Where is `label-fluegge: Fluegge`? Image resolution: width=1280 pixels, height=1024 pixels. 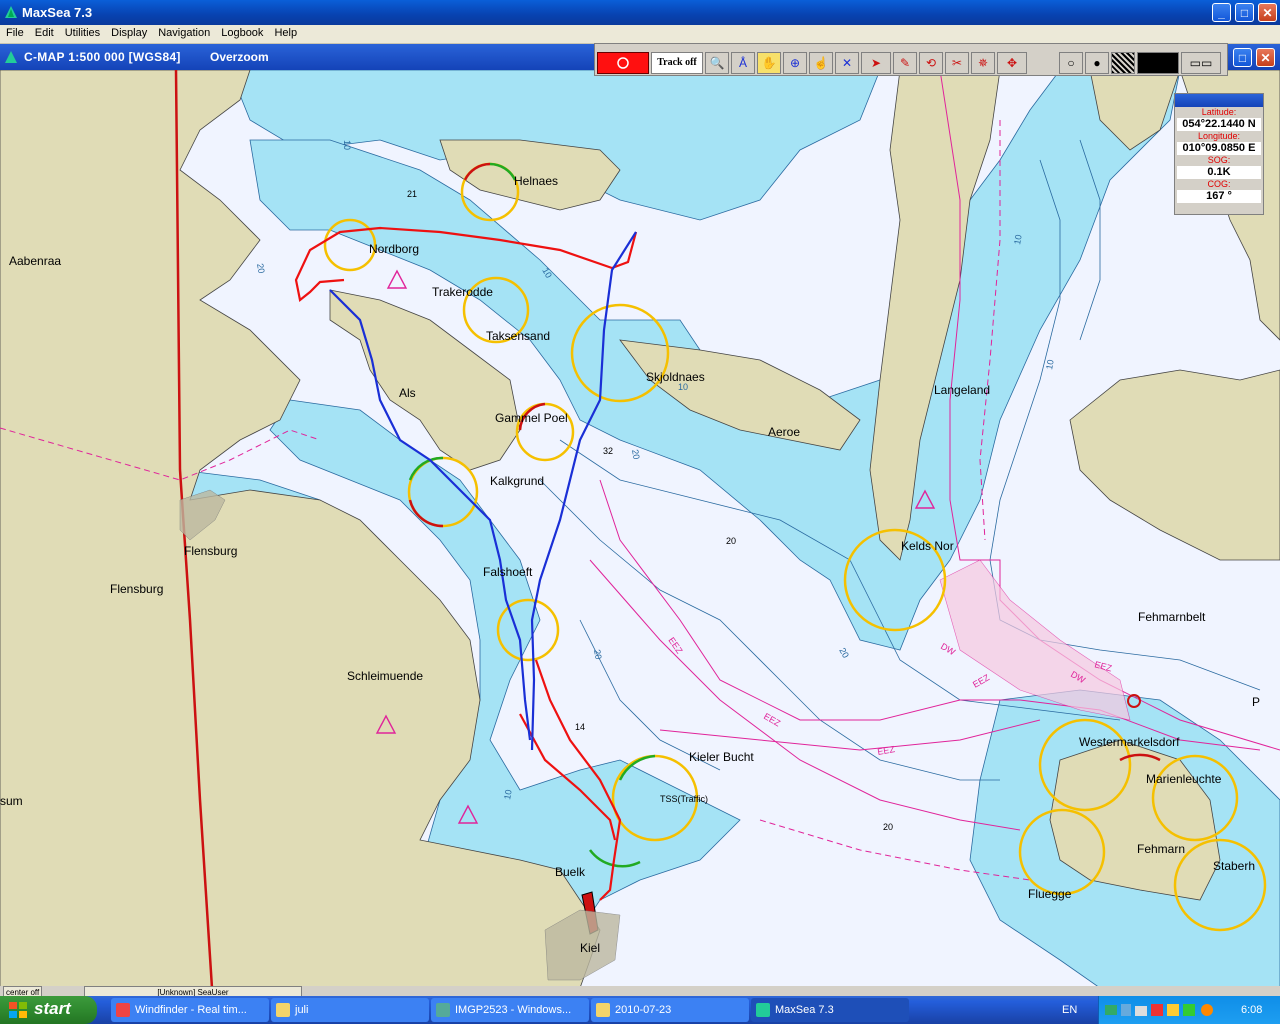 label-fluegge: Fluegge is located at coordinates (1050, 894).